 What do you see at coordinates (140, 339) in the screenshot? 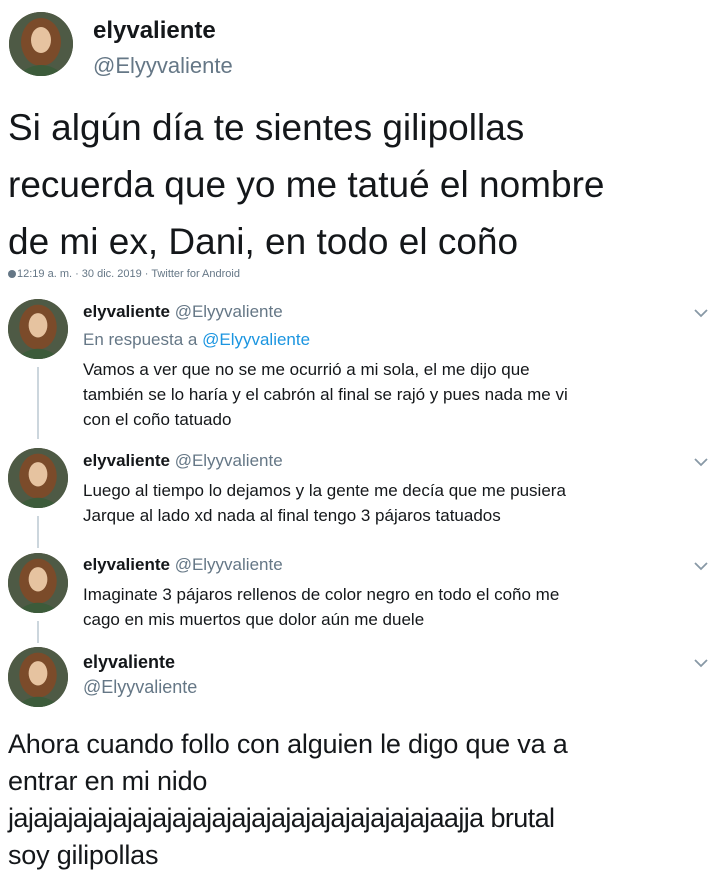
I see `reply-to-prefix: En respuesta a` at bounding box center [140, 339].